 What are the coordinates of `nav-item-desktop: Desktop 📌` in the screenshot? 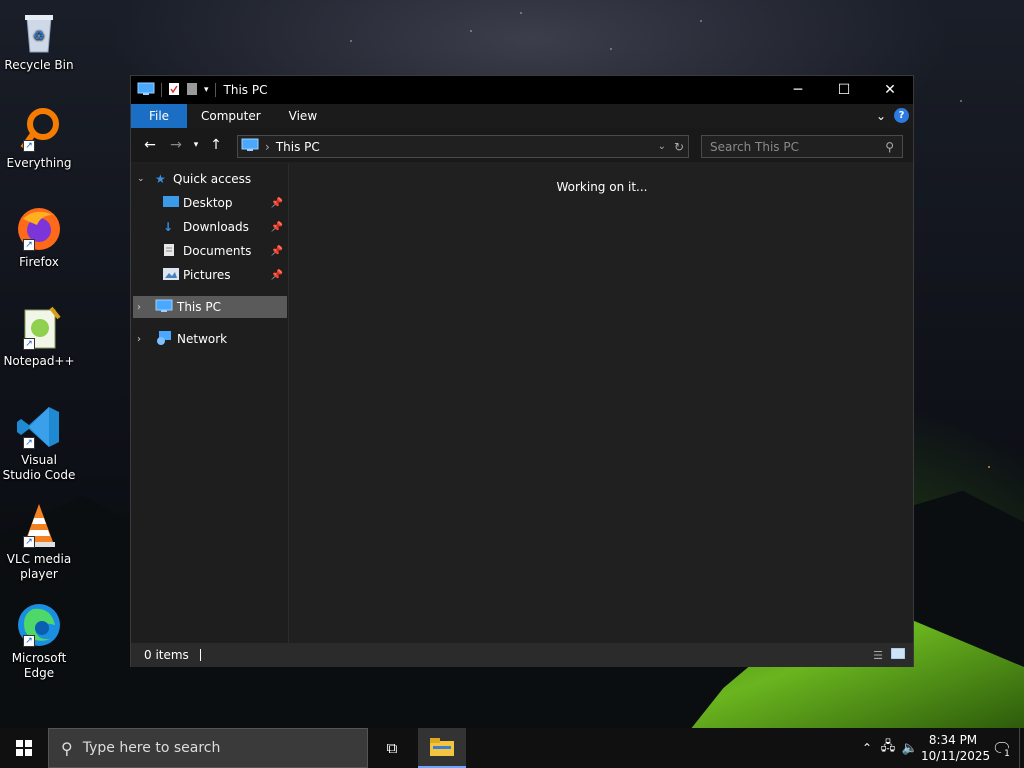 It's located at (209, 203).